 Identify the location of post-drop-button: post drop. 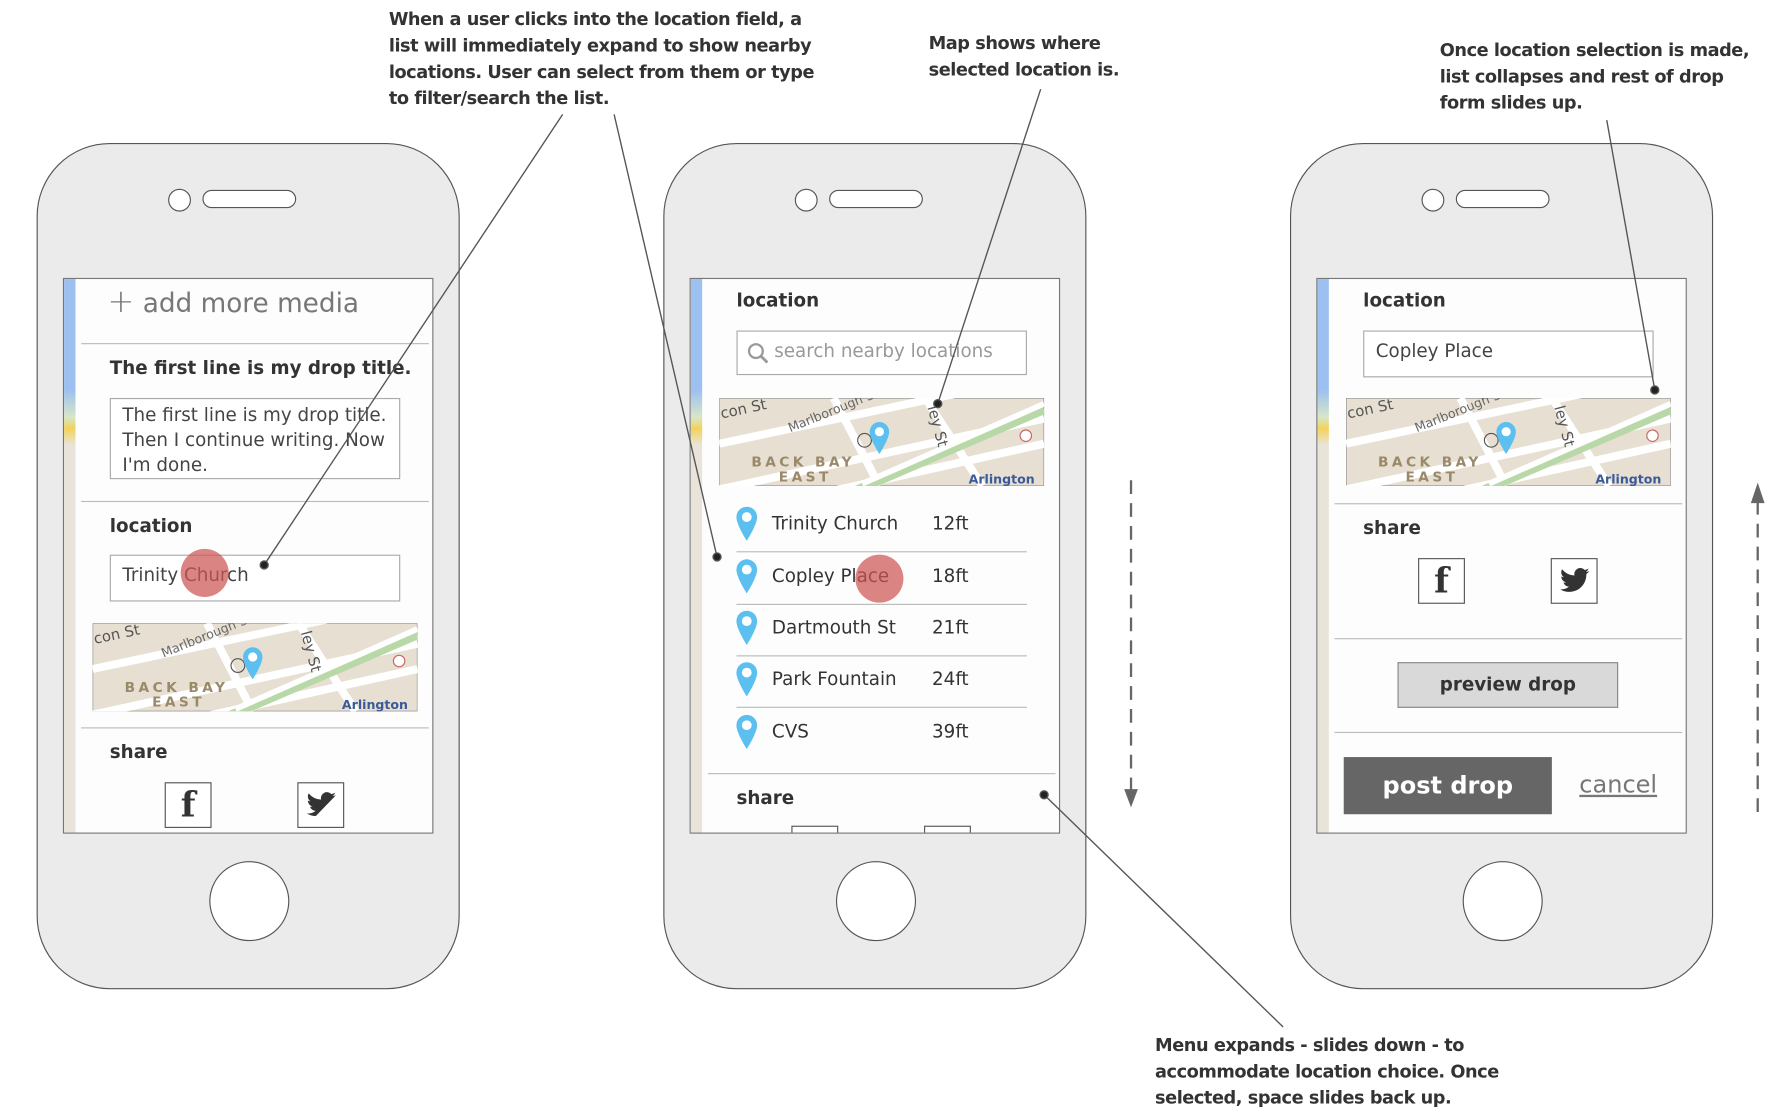
(1447, 786).